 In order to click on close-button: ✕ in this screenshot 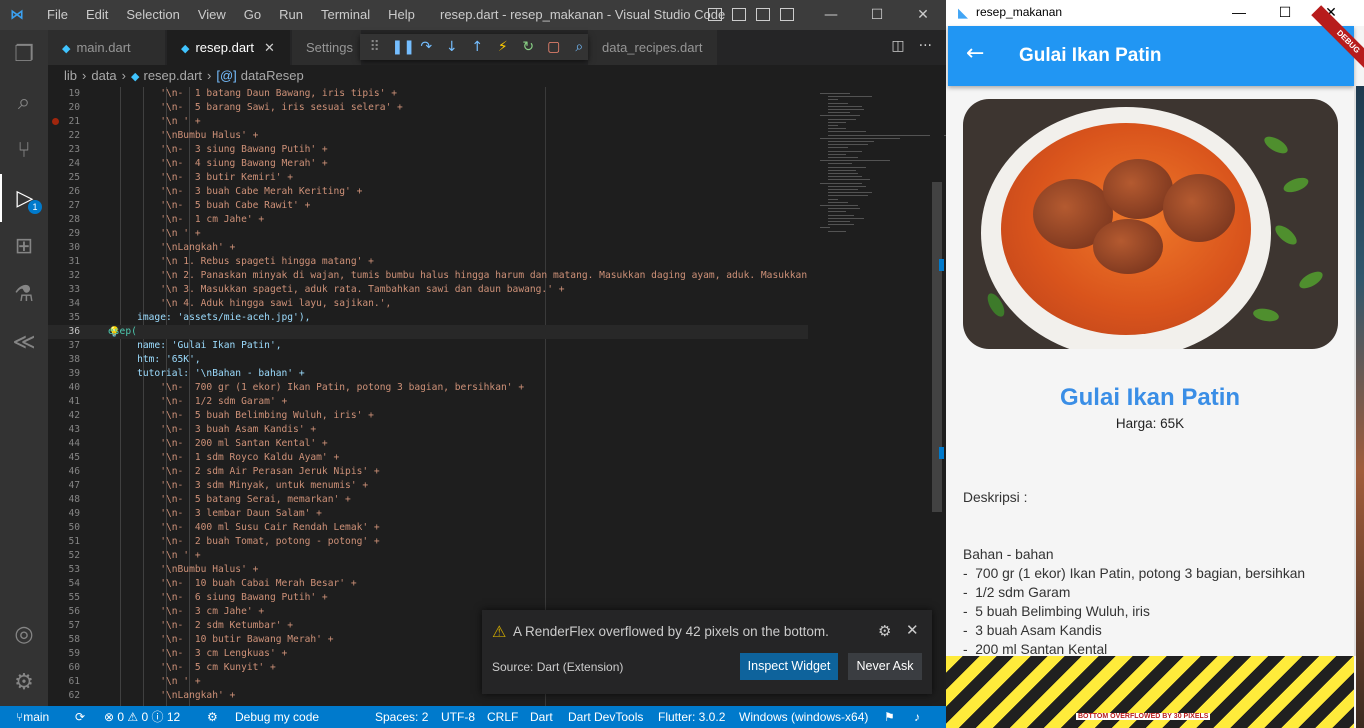, I will do `click(923, 15)`.